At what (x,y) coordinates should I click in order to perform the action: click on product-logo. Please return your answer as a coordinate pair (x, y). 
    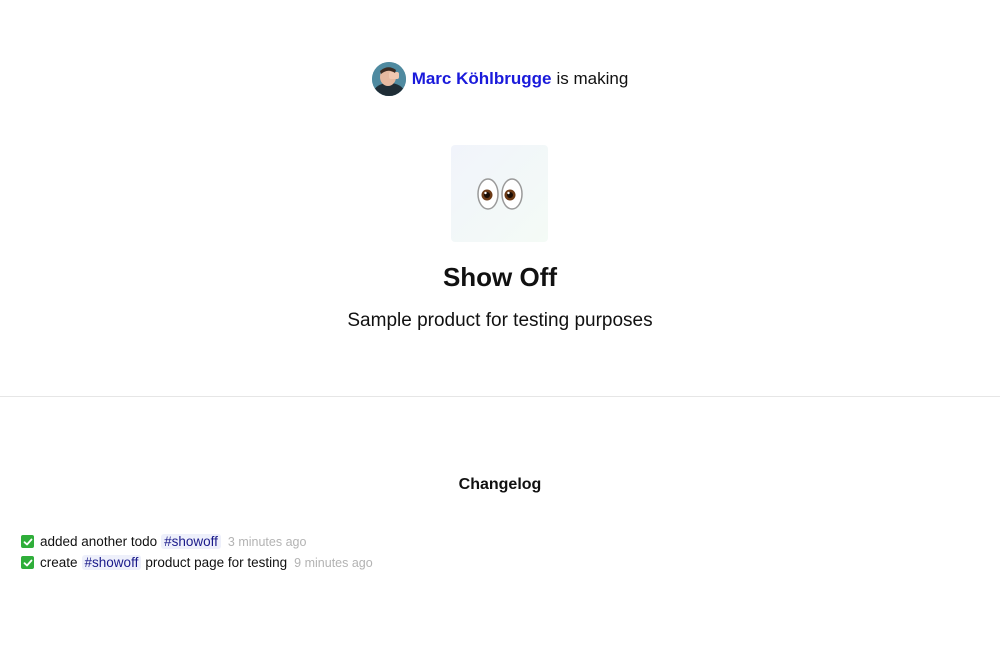
    Looking at the image, I should click on (499, 193).